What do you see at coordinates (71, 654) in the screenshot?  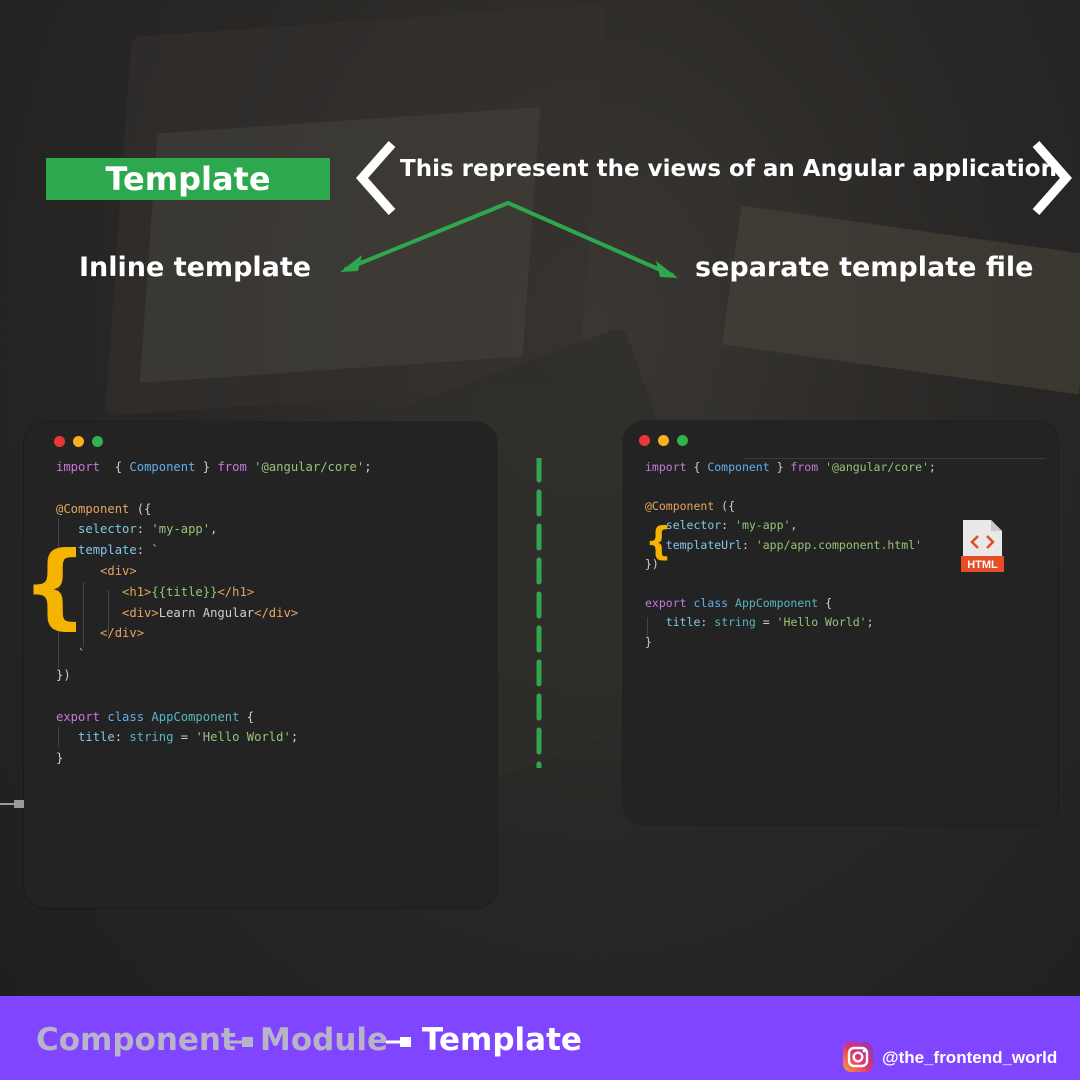 I see `code-token: `` at bounding box center [71, 654].